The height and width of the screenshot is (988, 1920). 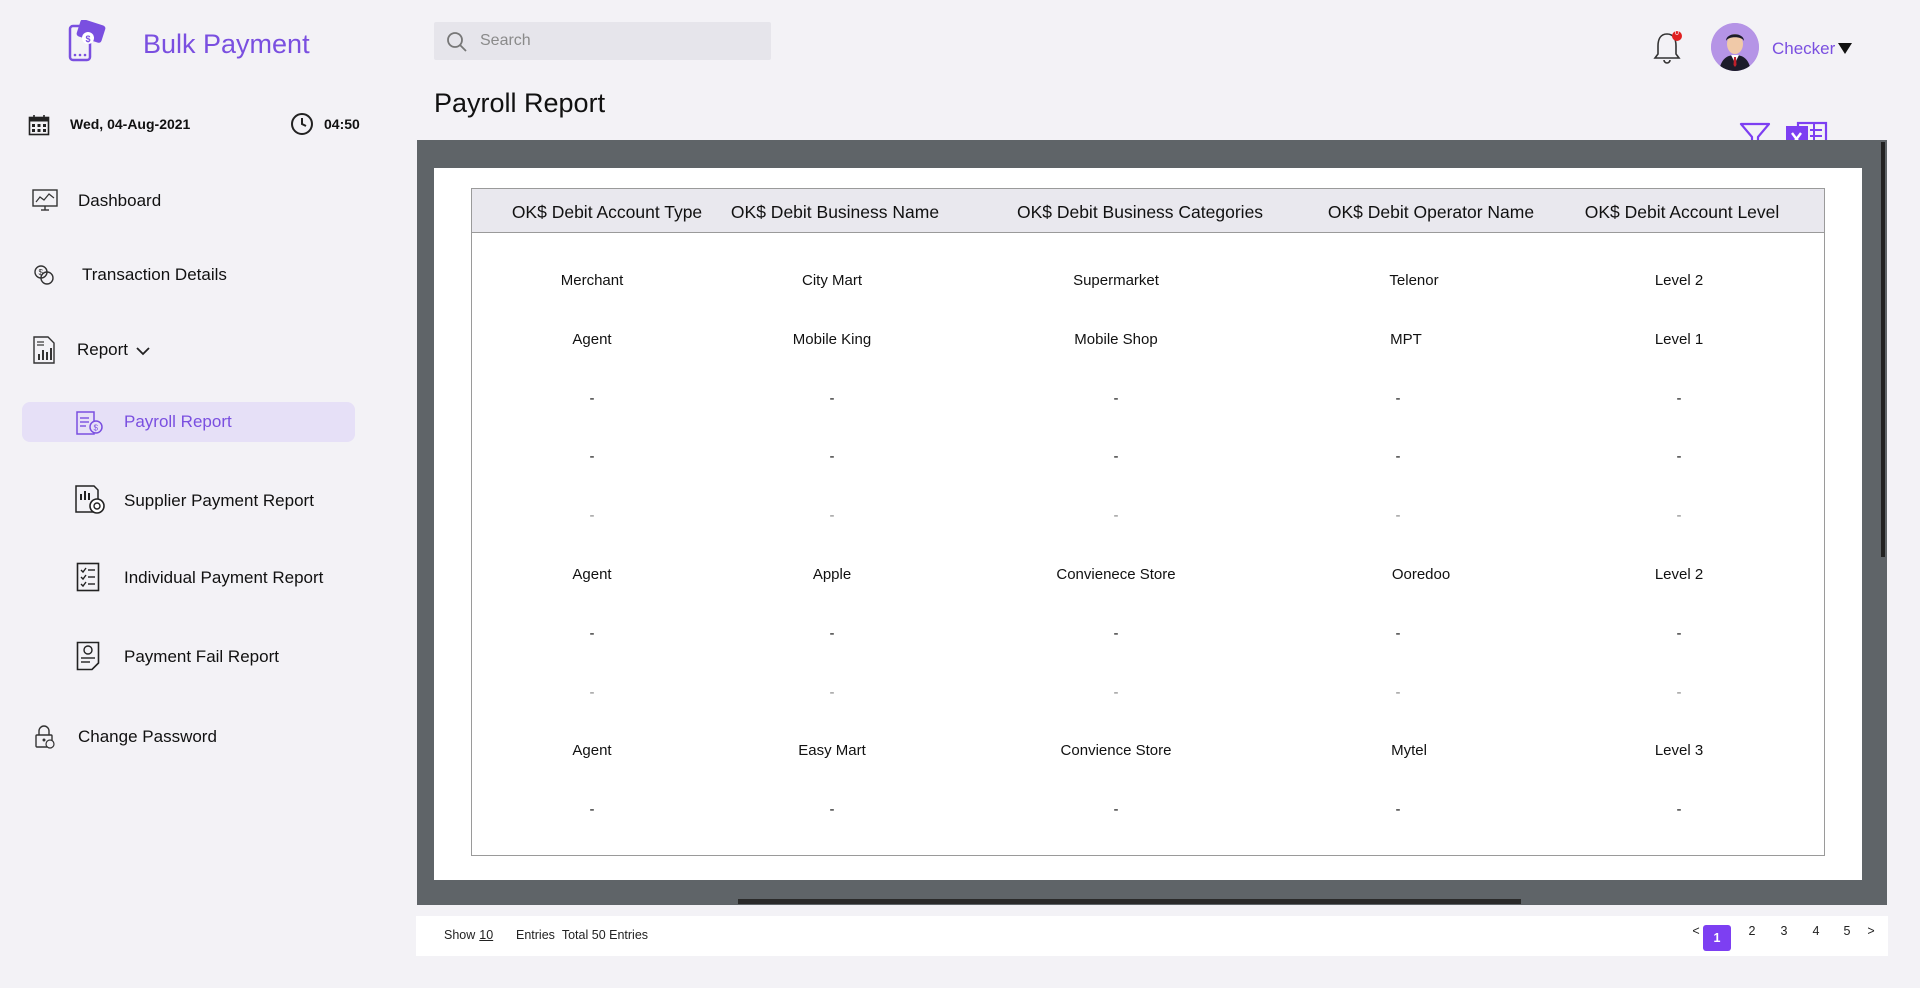 I want to click on sidebar-item-individual-payment-report: Individual Payment Report, so click(x=180, y=578).